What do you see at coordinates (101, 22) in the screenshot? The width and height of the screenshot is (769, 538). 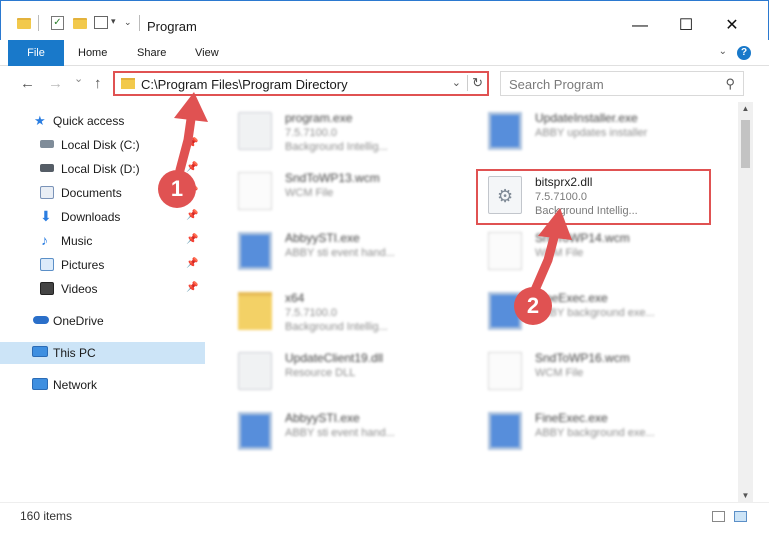 I see `customize-toolbar-icon` at bounding box center [101, 22].